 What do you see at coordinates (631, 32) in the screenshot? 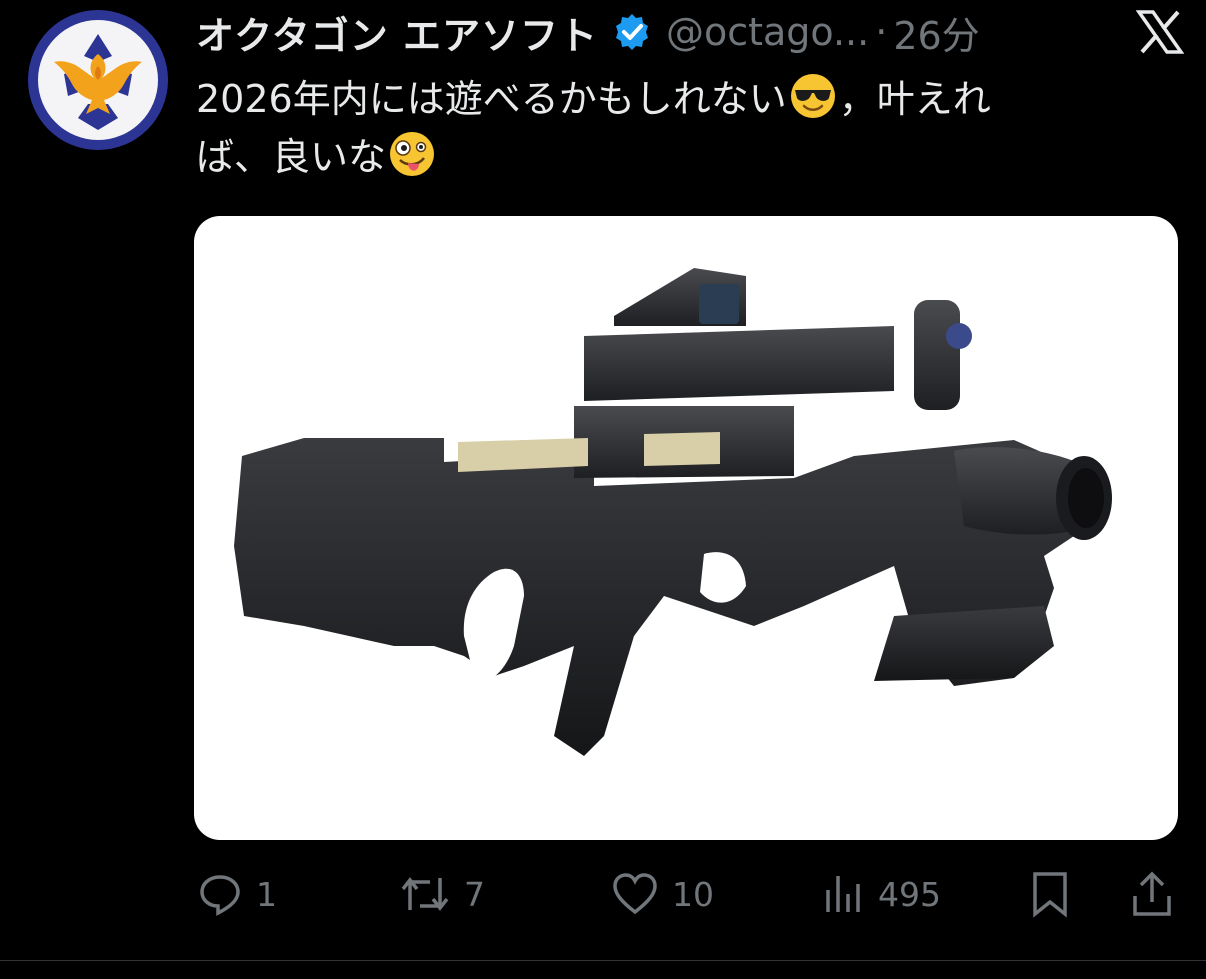
I see `verified-badge-icon` at bounding box center [631, 32].